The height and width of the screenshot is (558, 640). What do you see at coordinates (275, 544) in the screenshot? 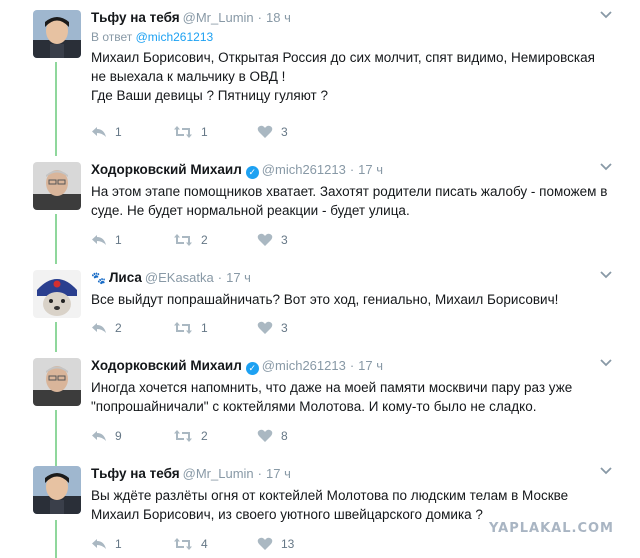
I see `like-button: 13` at bounding box center [275, 544].